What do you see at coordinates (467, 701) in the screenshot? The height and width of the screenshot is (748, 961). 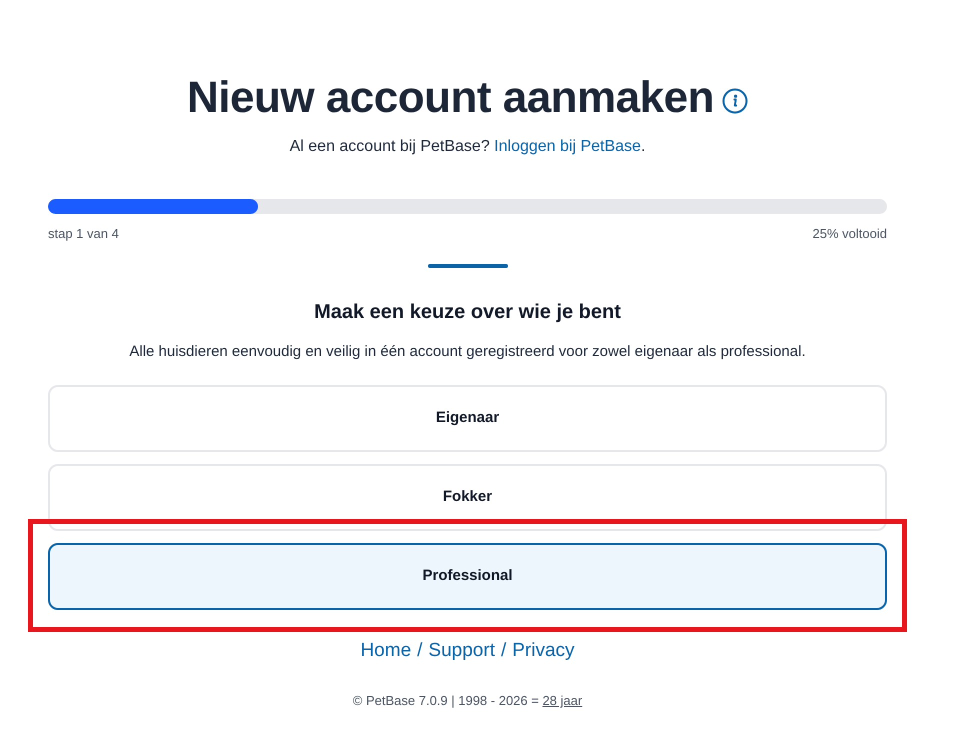 I see `copyright-text: © PetBase 7.0.9 | 1998 - 2026 = 28 jaar` at bounding box center [467, 701].